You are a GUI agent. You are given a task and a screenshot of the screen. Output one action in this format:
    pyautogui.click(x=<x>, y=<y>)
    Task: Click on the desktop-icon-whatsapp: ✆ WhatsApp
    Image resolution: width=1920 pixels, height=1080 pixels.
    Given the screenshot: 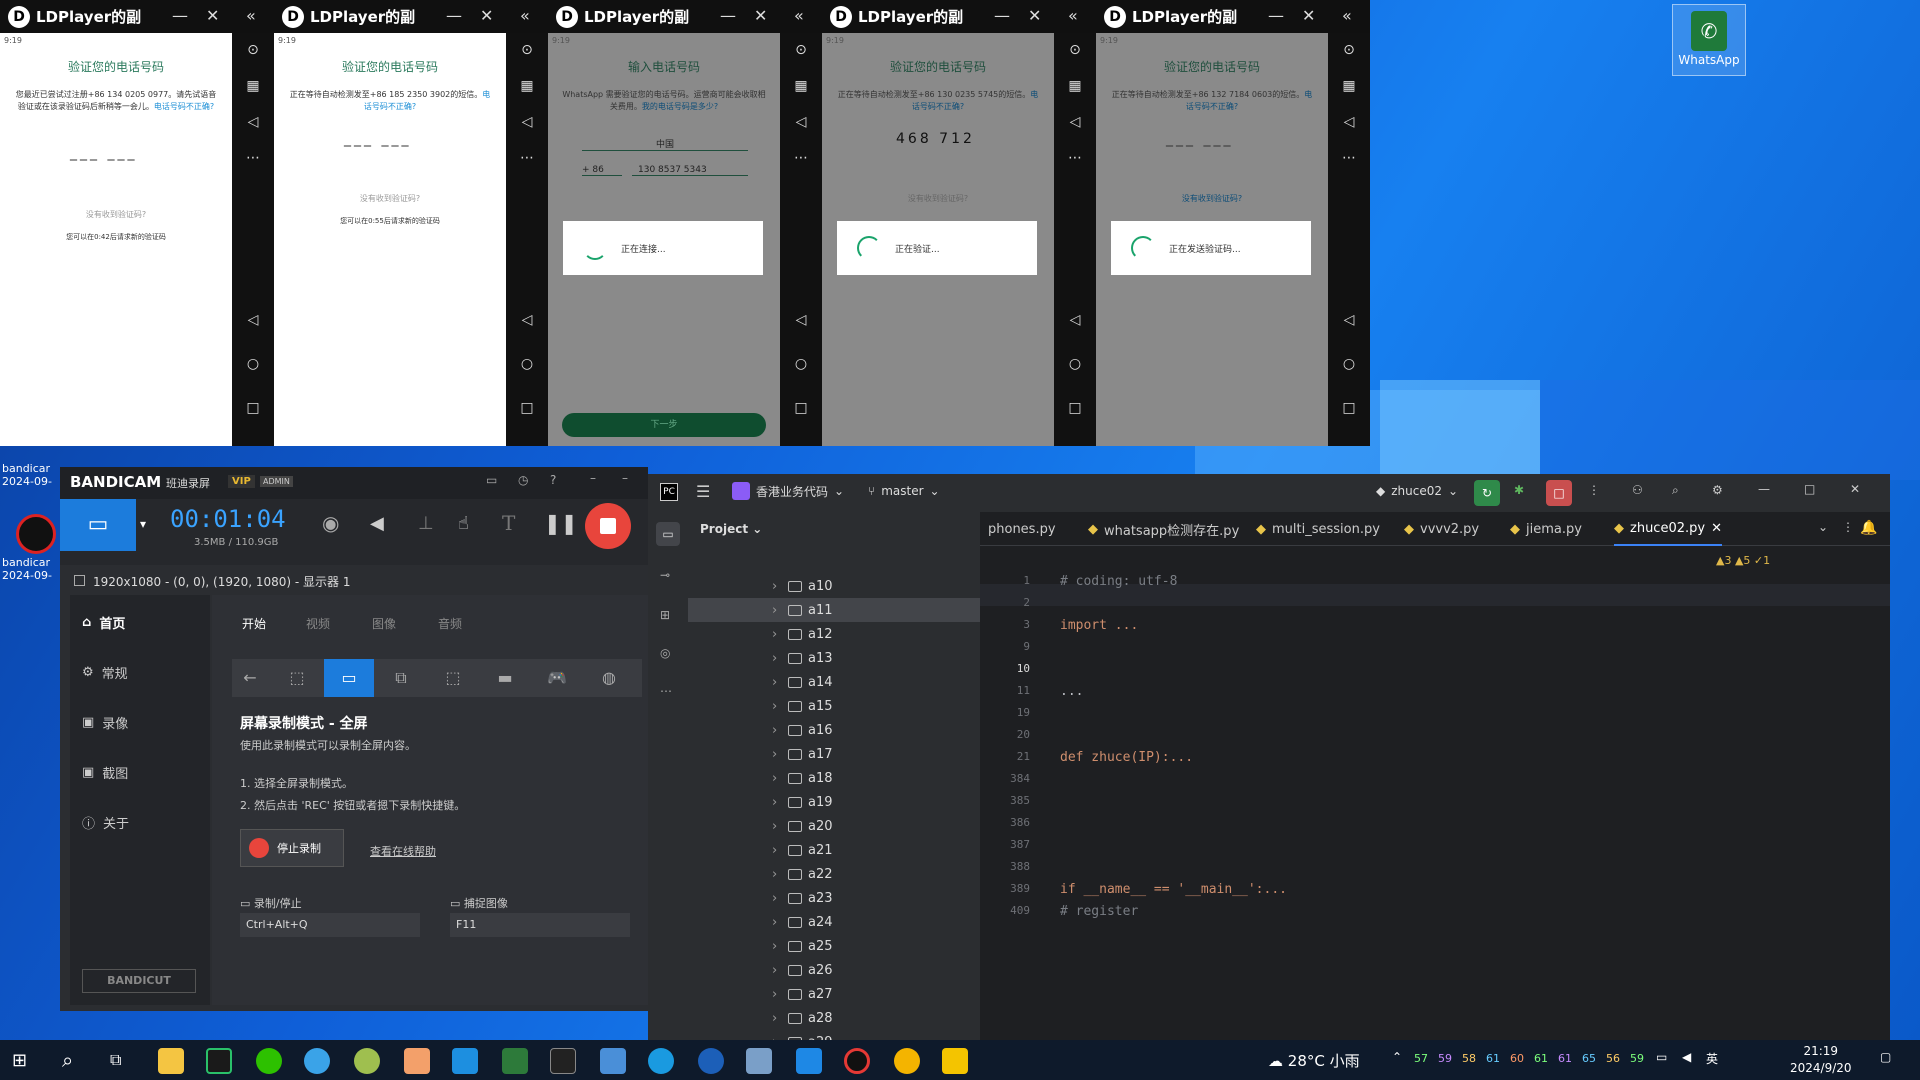 What is the action you would take?
    pyautogui.click(x=1709, y=40)
    